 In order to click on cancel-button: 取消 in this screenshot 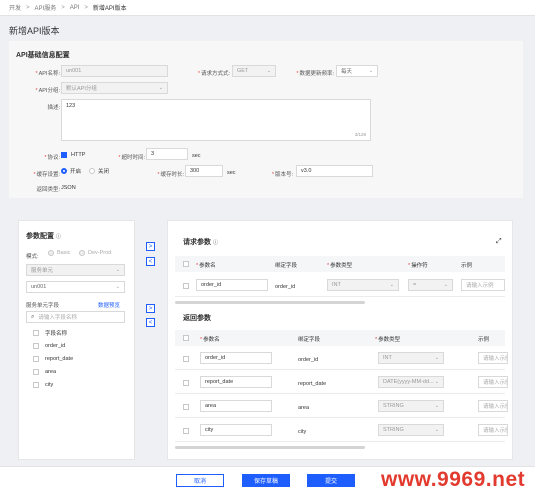, I will do `click(200, 480)`.